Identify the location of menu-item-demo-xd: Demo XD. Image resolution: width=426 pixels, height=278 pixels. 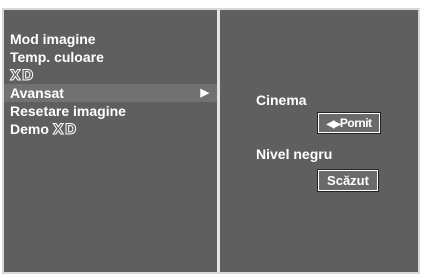
(110, 129).